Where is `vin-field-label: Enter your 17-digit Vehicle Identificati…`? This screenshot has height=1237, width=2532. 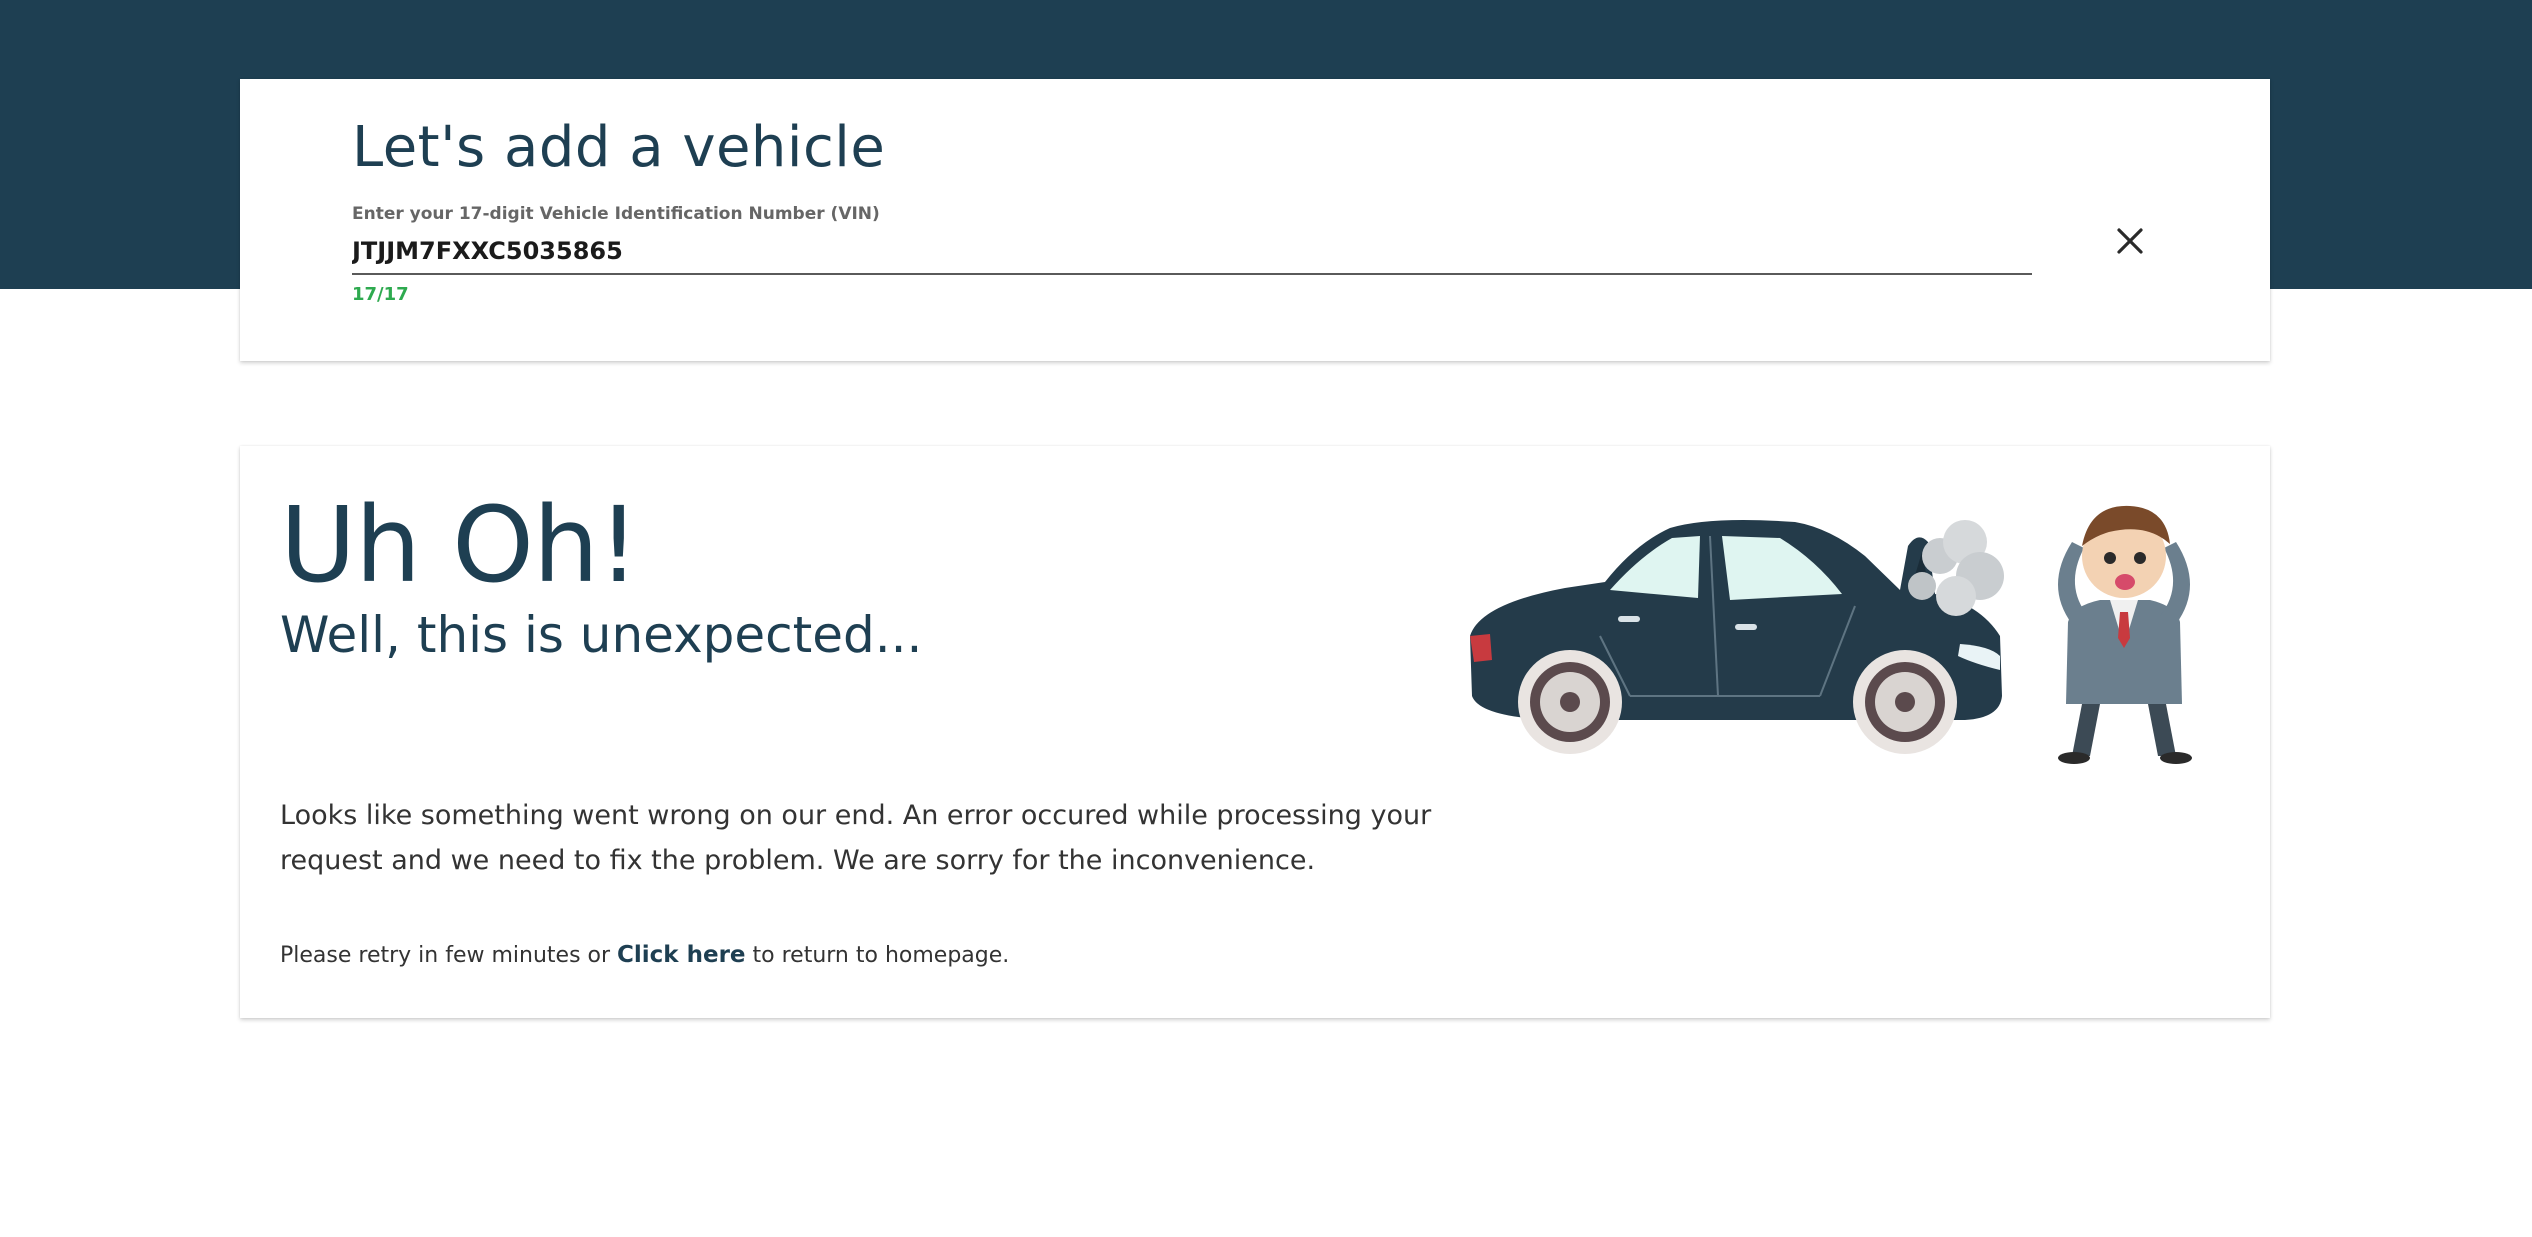
vin-field-label: Enter your 17-digit Vehicle Identificati… is located at coordinates (616, 214).